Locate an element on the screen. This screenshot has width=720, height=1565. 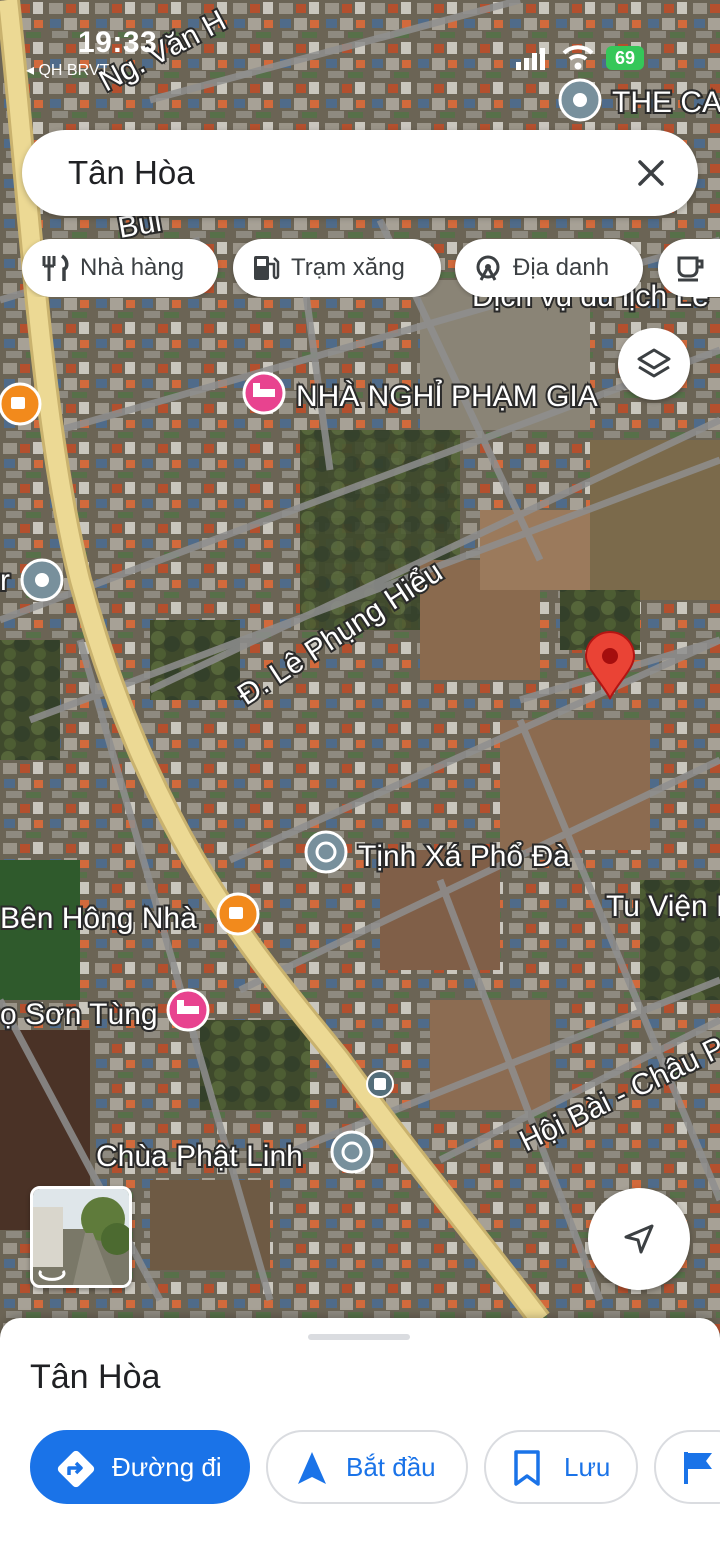
street-view-thumbnail is located at coordinates (81, 1237).